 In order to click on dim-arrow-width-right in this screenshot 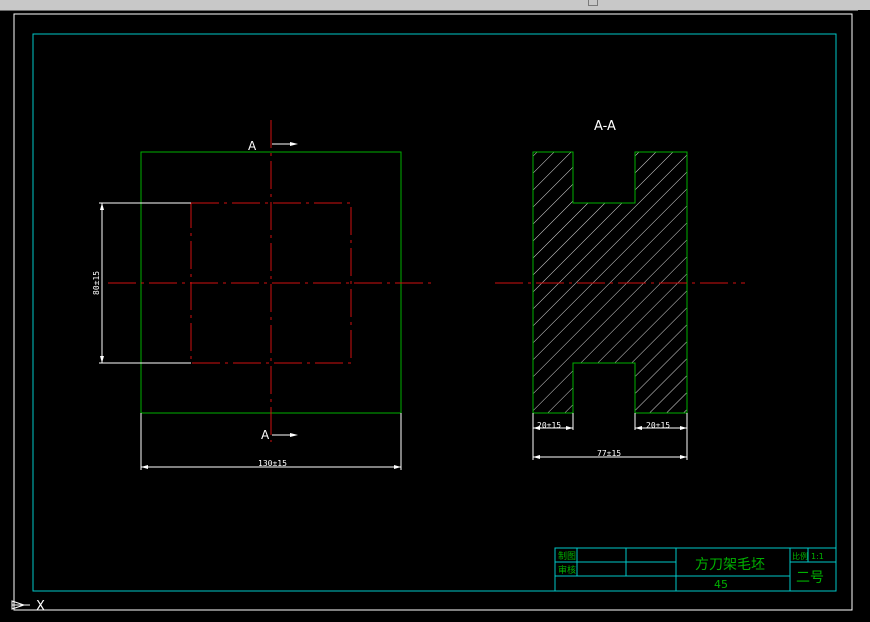, I will do `click(397, 467)`.